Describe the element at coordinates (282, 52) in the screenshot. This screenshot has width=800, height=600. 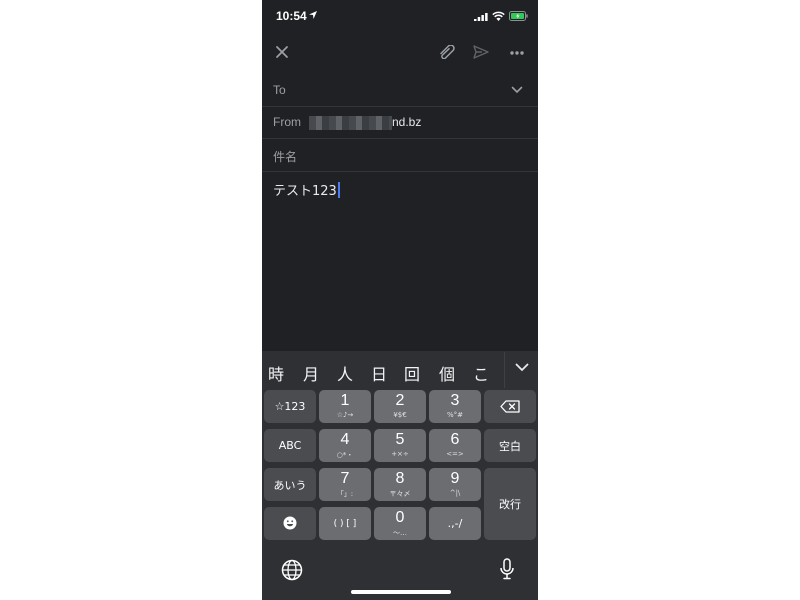
I see `close-icon` at that location.